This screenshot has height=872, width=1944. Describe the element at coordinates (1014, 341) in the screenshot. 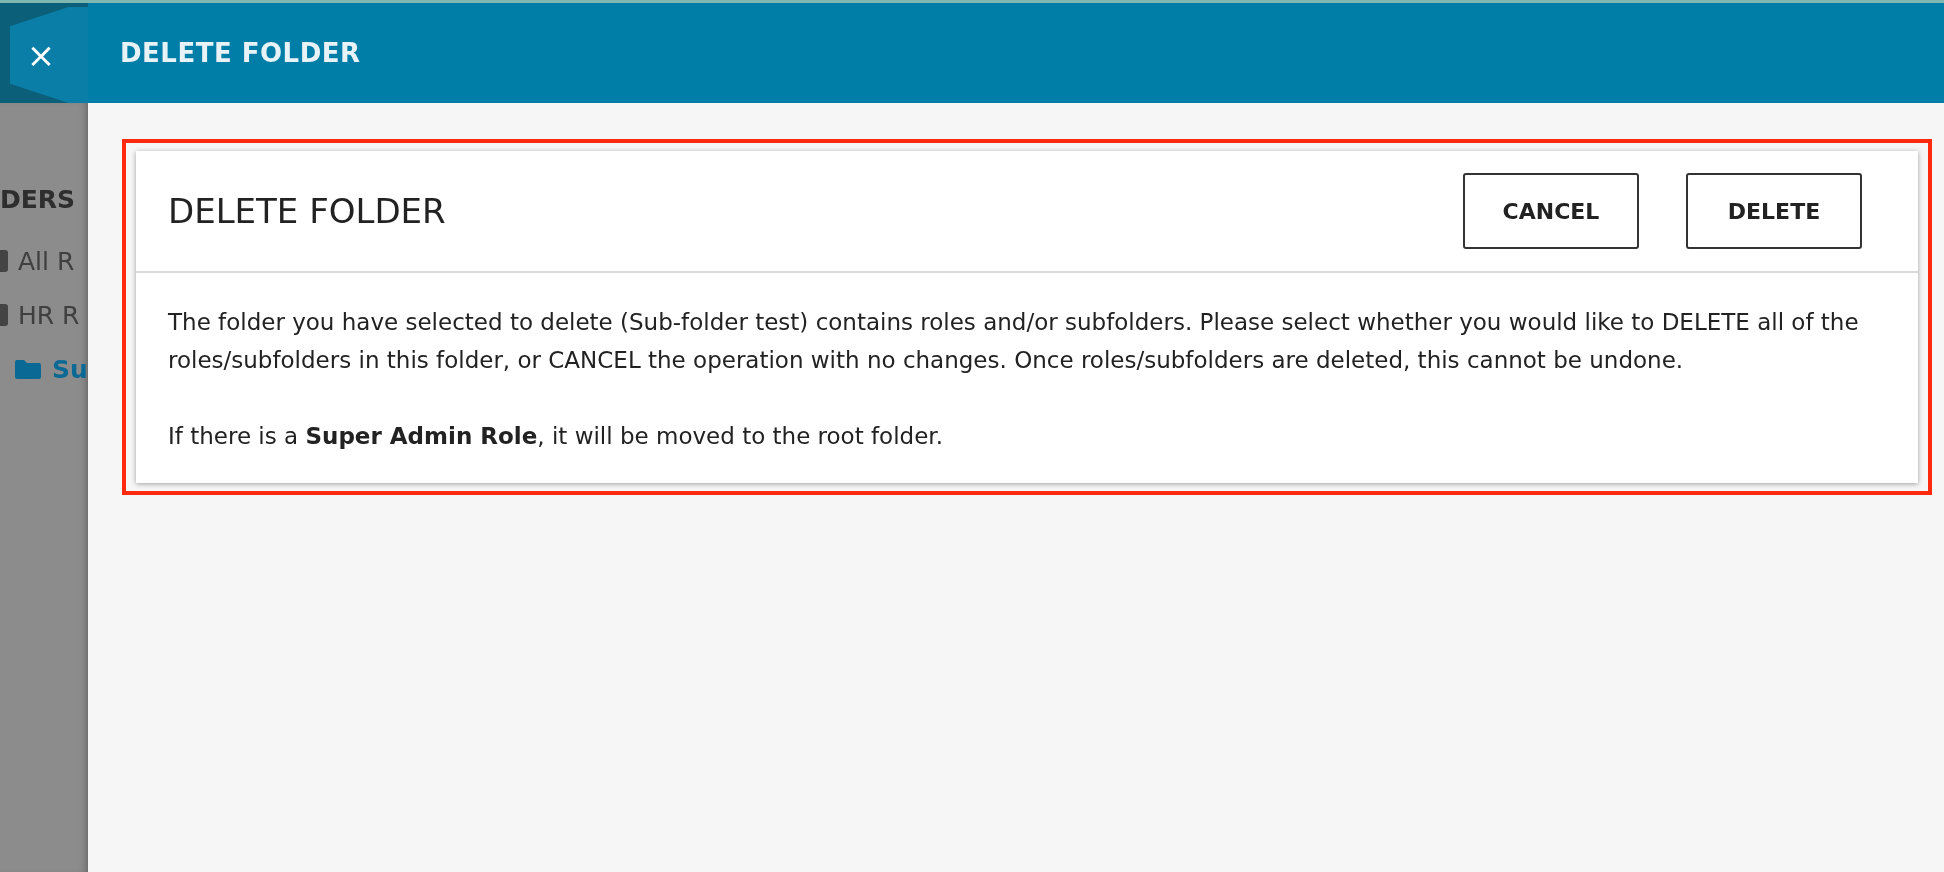

I see `dialog-text: The folder you have selected to delete (Sub-folder test) contains roles and/or subfolders. Please select whether you would like to DELETE all of the roles/subfolders in this folder, or CANCEL the operation with no changes. Once roles/subfolders are deleted, this cannot be undone.` at that location.